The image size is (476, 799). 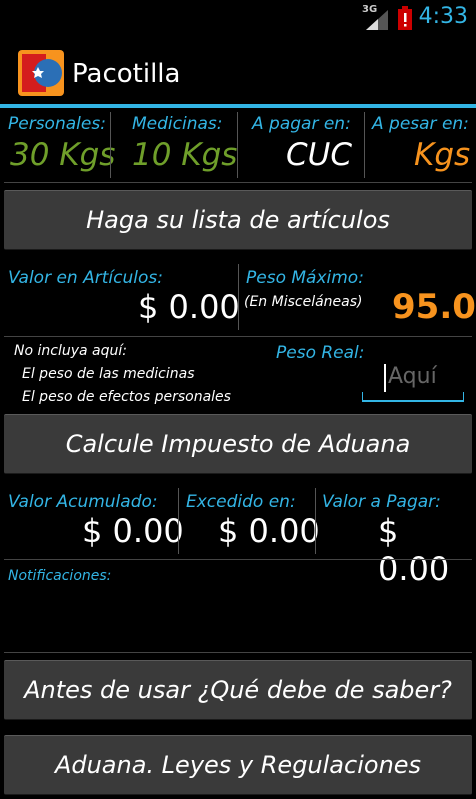 What do you see at coordinates (269, 531) in the screenshot?
I see `excedido-value: $ 0.00` at bounding box center [269, 531].